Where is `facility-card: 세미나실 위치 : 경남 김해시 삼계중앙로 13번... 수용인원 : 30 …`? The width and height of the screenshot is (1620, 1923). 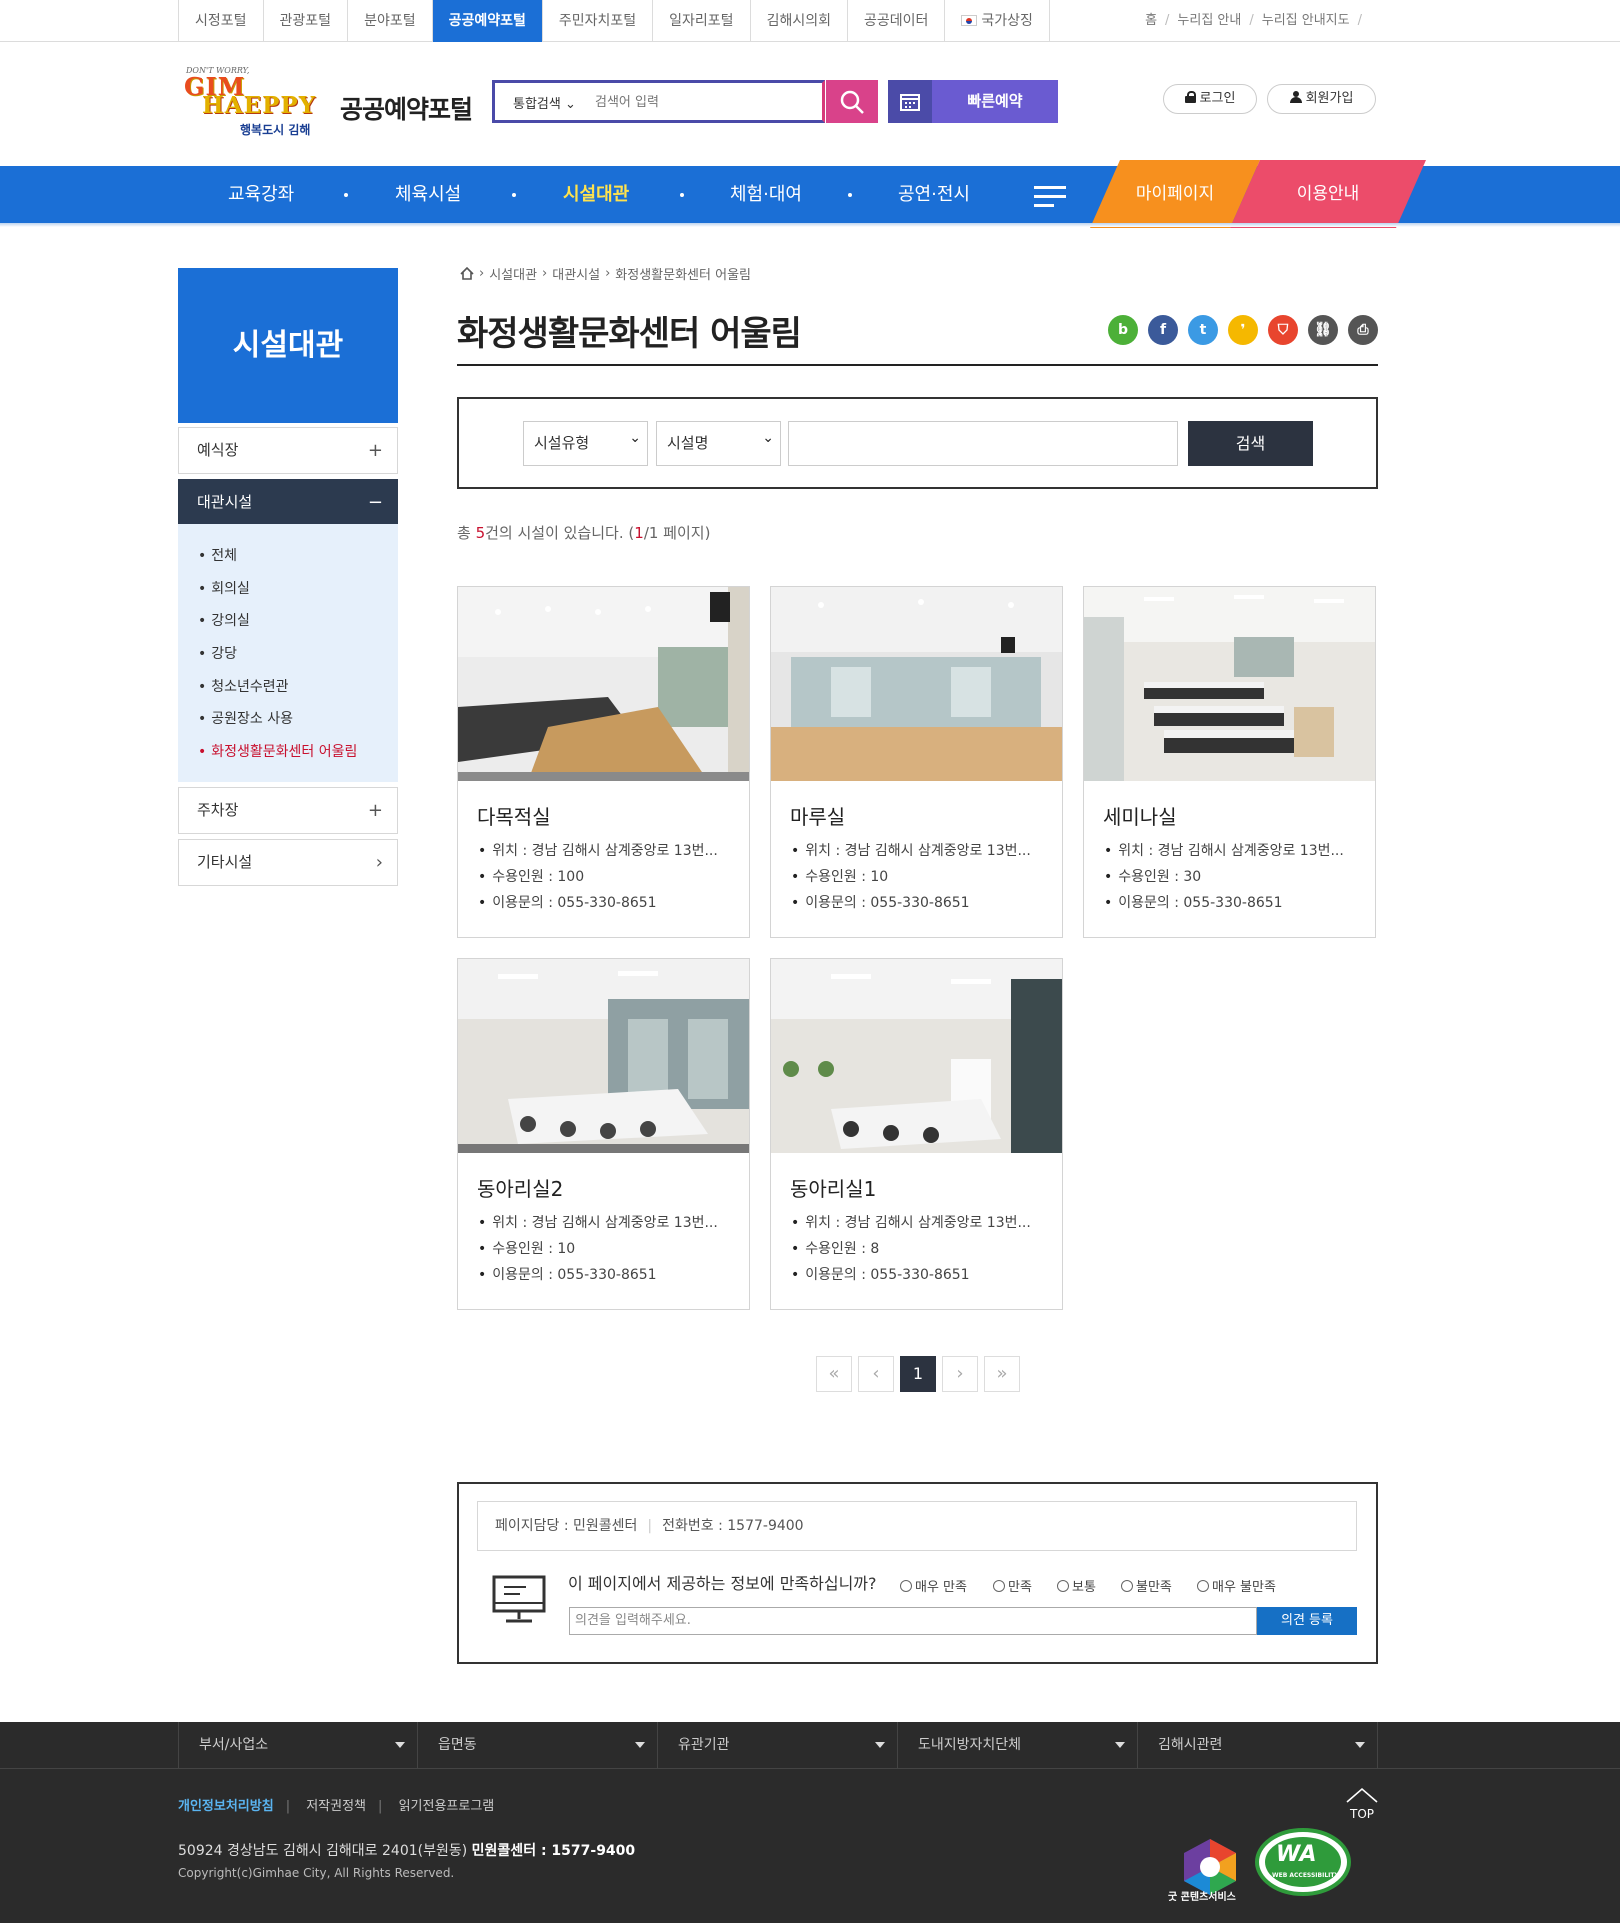
facility-card: 세미나실 위치 : 경남 김해시 삼계중앙로 13번... 수용인원 : 30 … is located at coordinates (1229, 762).